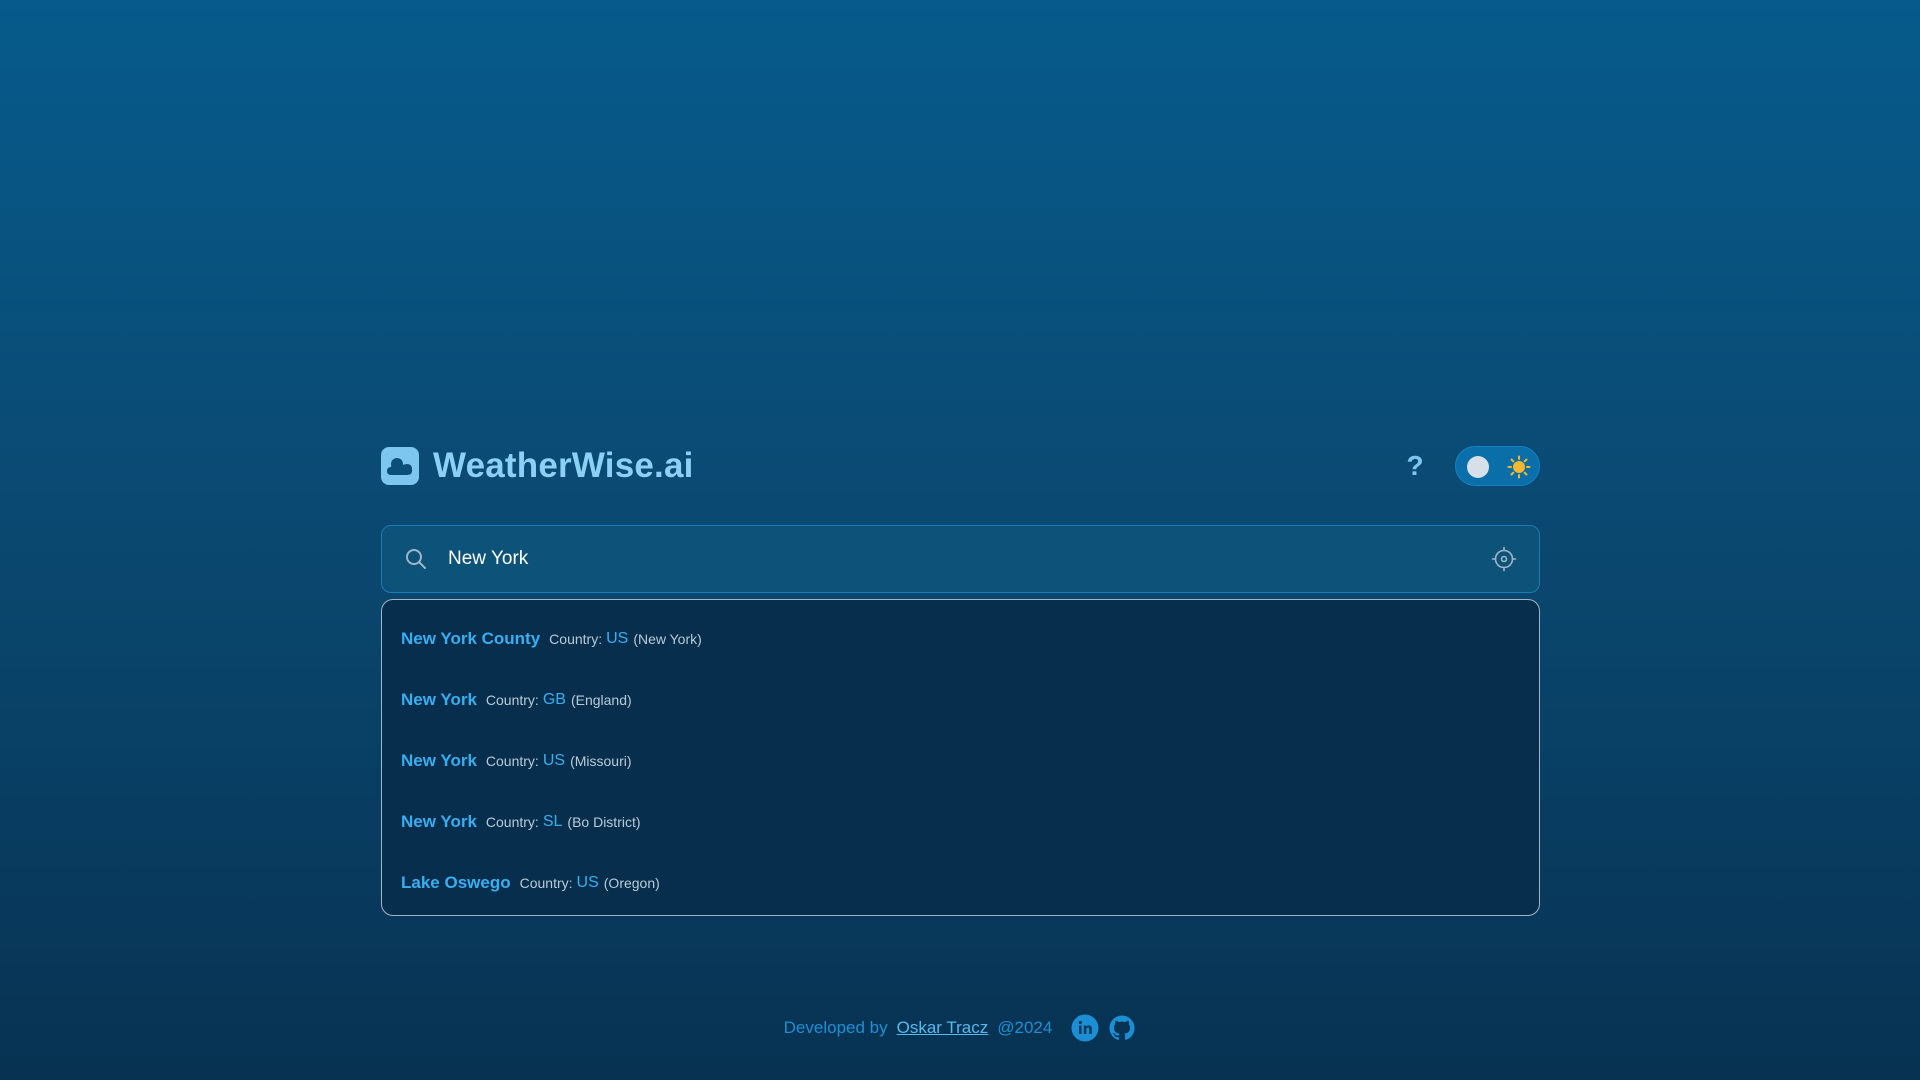 The image size is (1920, 1080). Describe the element at coordinates (1504, 559) in the screenshot. I see `crosshair-icon` at that location.